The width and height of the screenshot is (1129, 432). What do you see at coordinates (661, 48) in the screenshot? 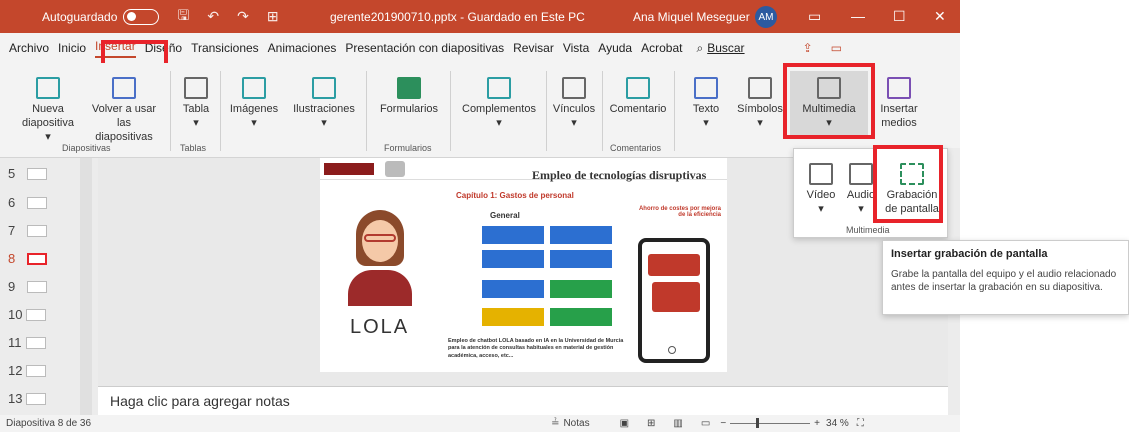
I see `tab-acrobat: Acrobat` at bounding box center [661, 48].